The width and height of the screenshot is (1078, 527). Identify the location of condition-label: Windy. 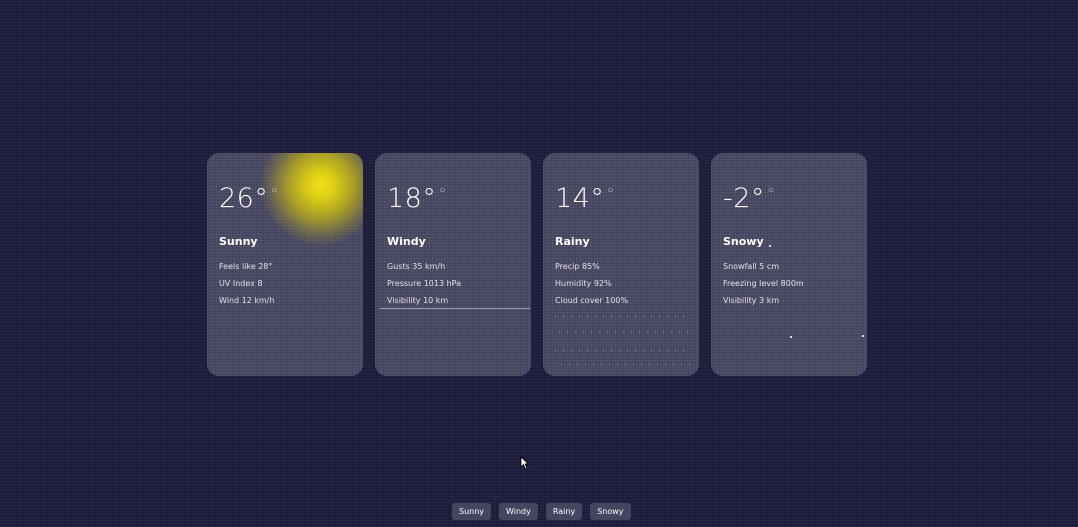
(406, 241).